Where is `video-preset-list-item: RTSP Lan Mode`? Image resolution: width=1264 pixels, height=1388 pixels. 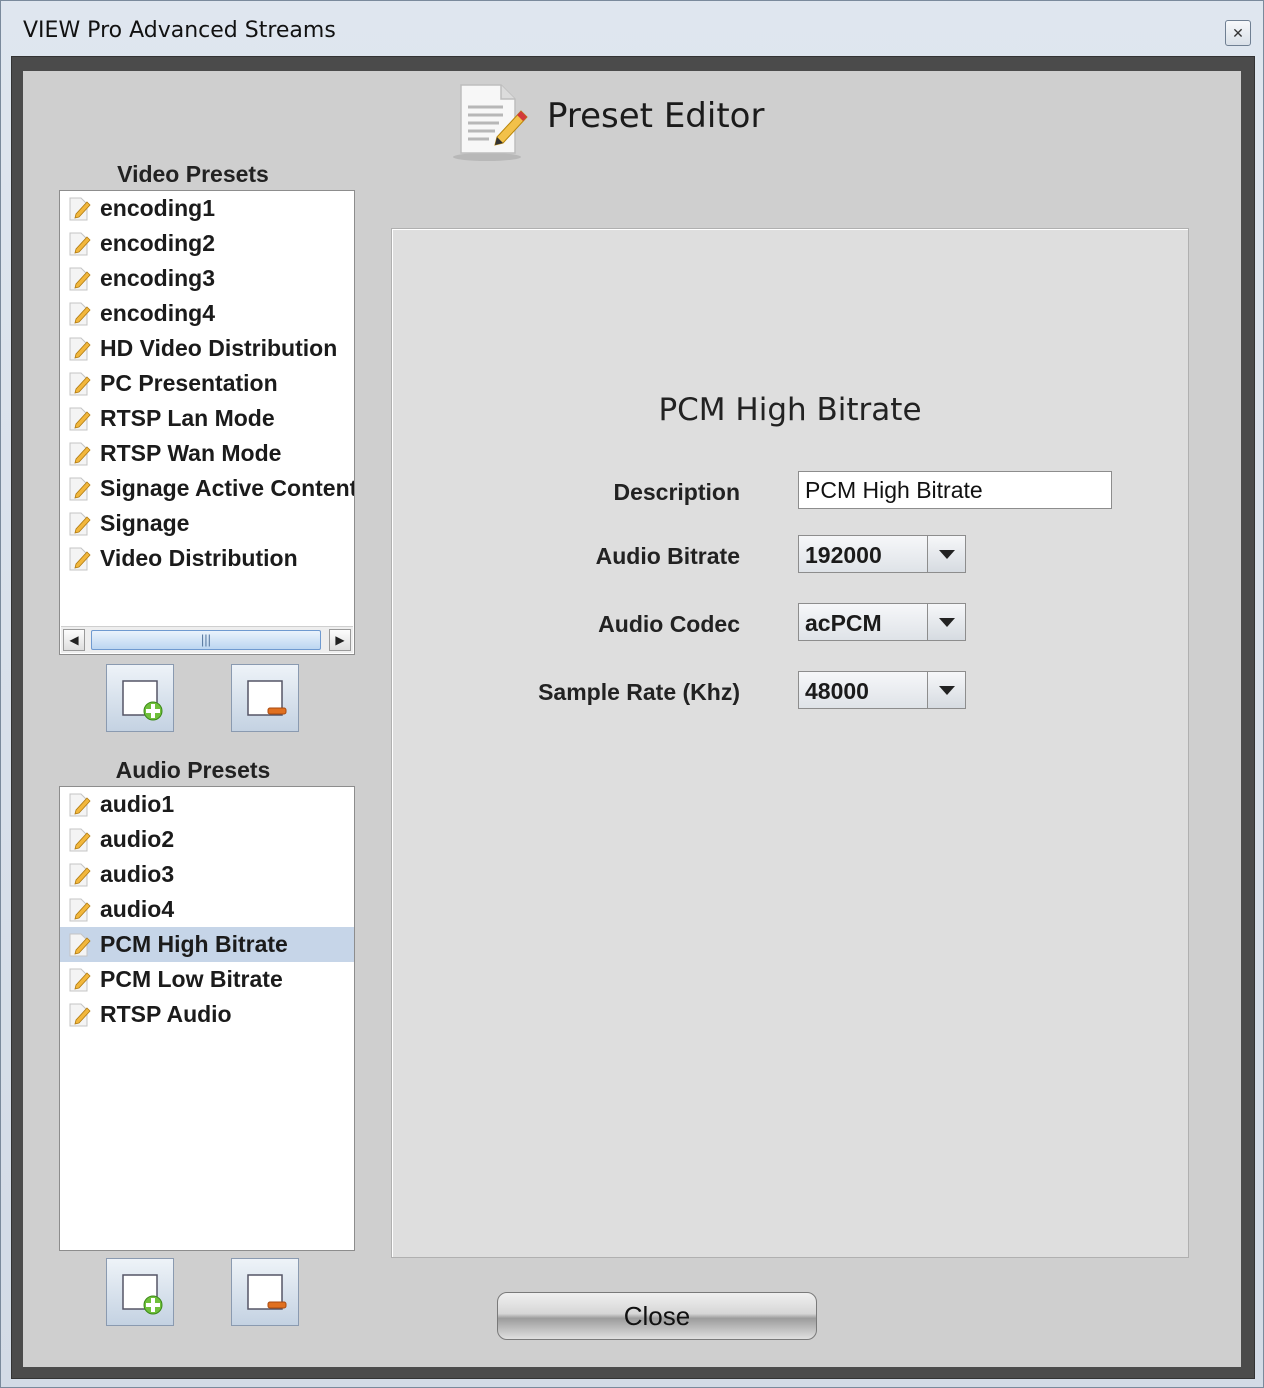
video-preset-list-item: RTSP Lan Mode is located at coordinates (207, 418).